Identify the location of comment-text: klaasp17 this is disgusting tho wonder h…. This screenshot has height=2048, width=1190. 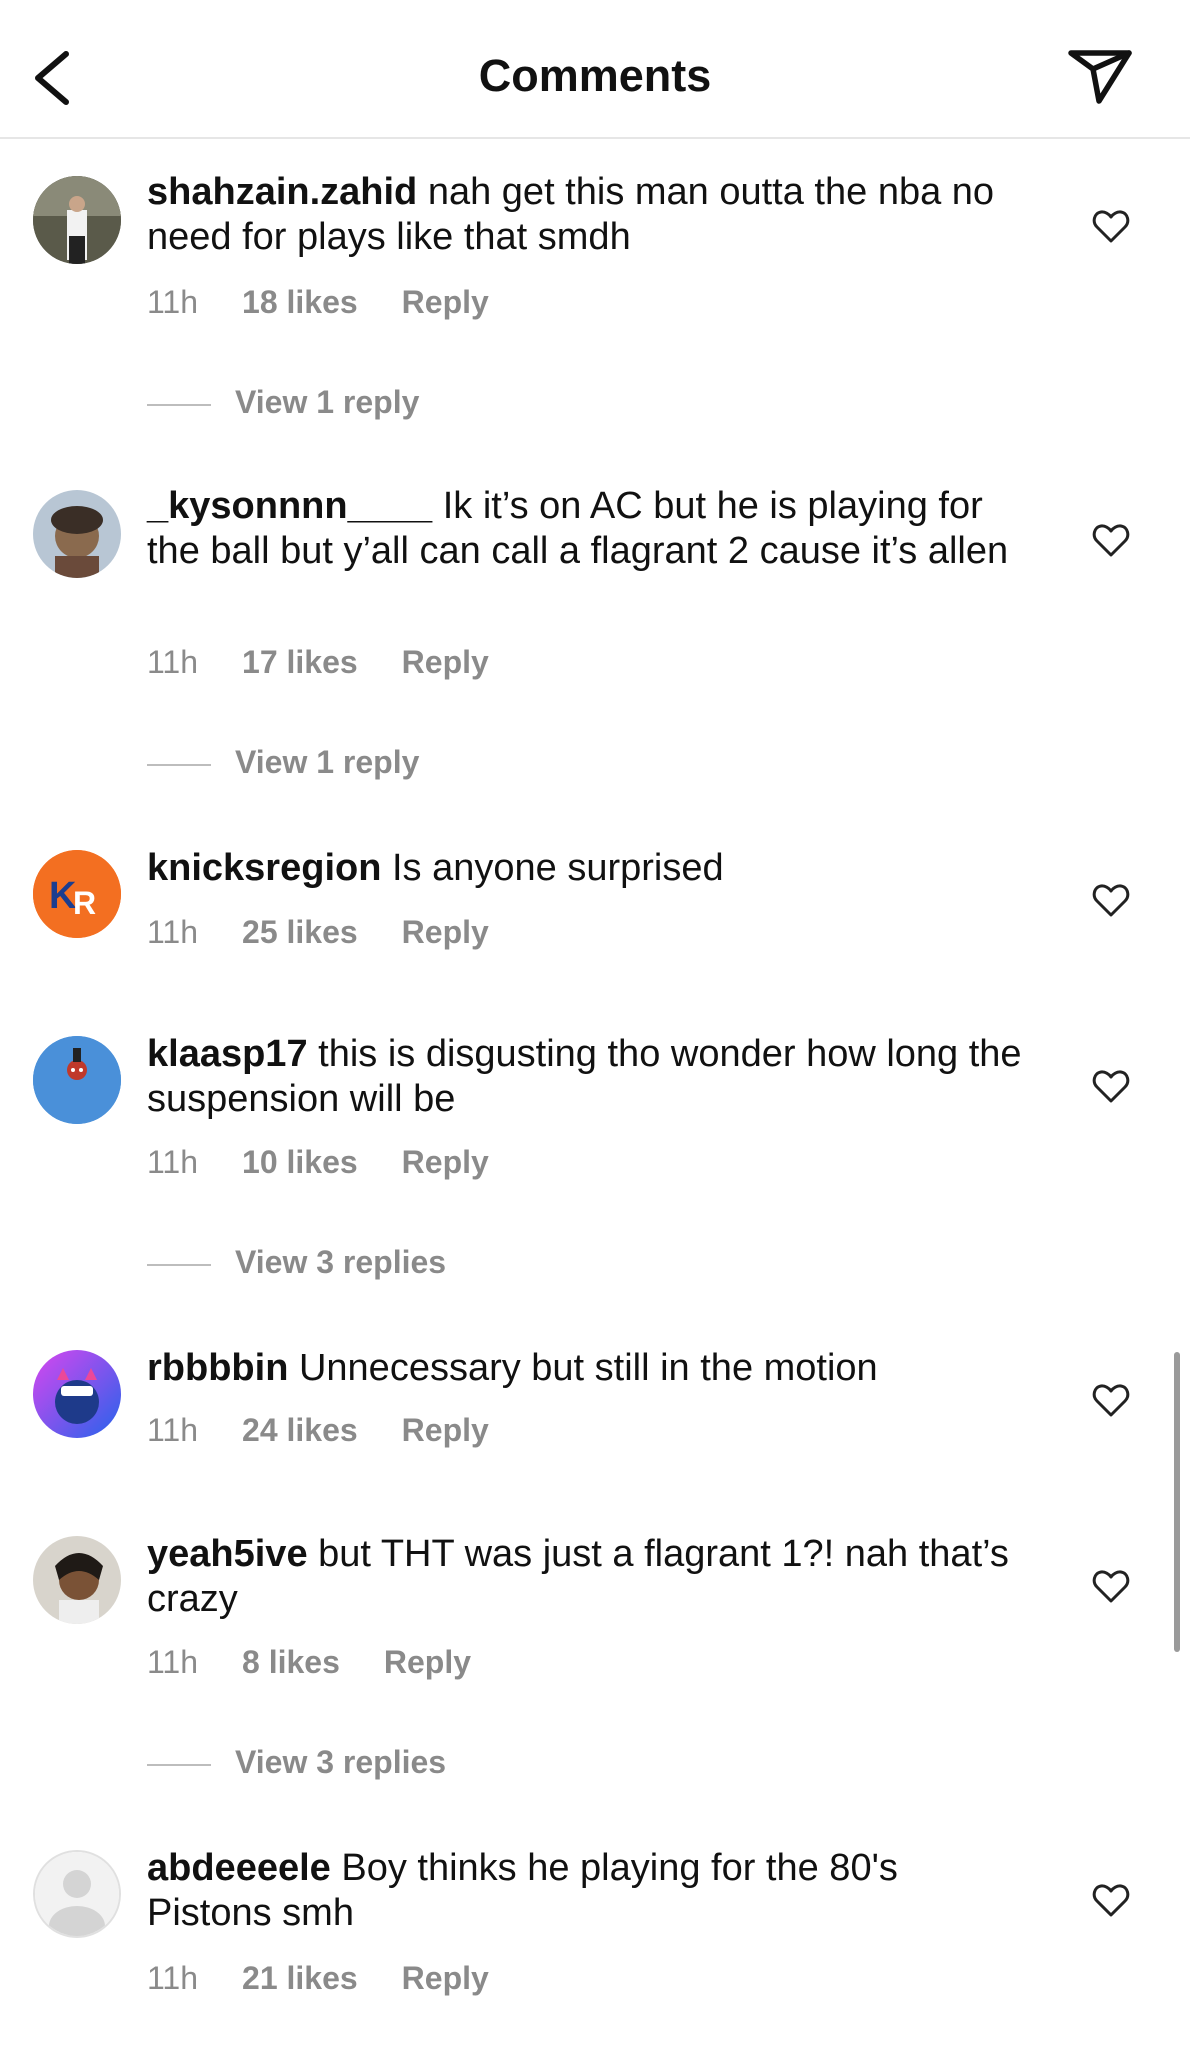
(587, 1077).